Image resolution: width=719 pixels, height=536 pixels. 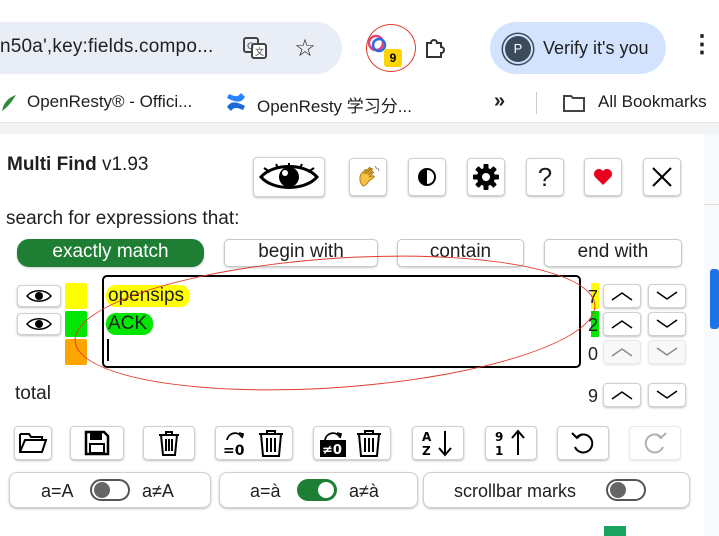 What do you see at coordinates (574, 103) in the screenshot?
I see `folder-icon` at bounding box center [574, 103].